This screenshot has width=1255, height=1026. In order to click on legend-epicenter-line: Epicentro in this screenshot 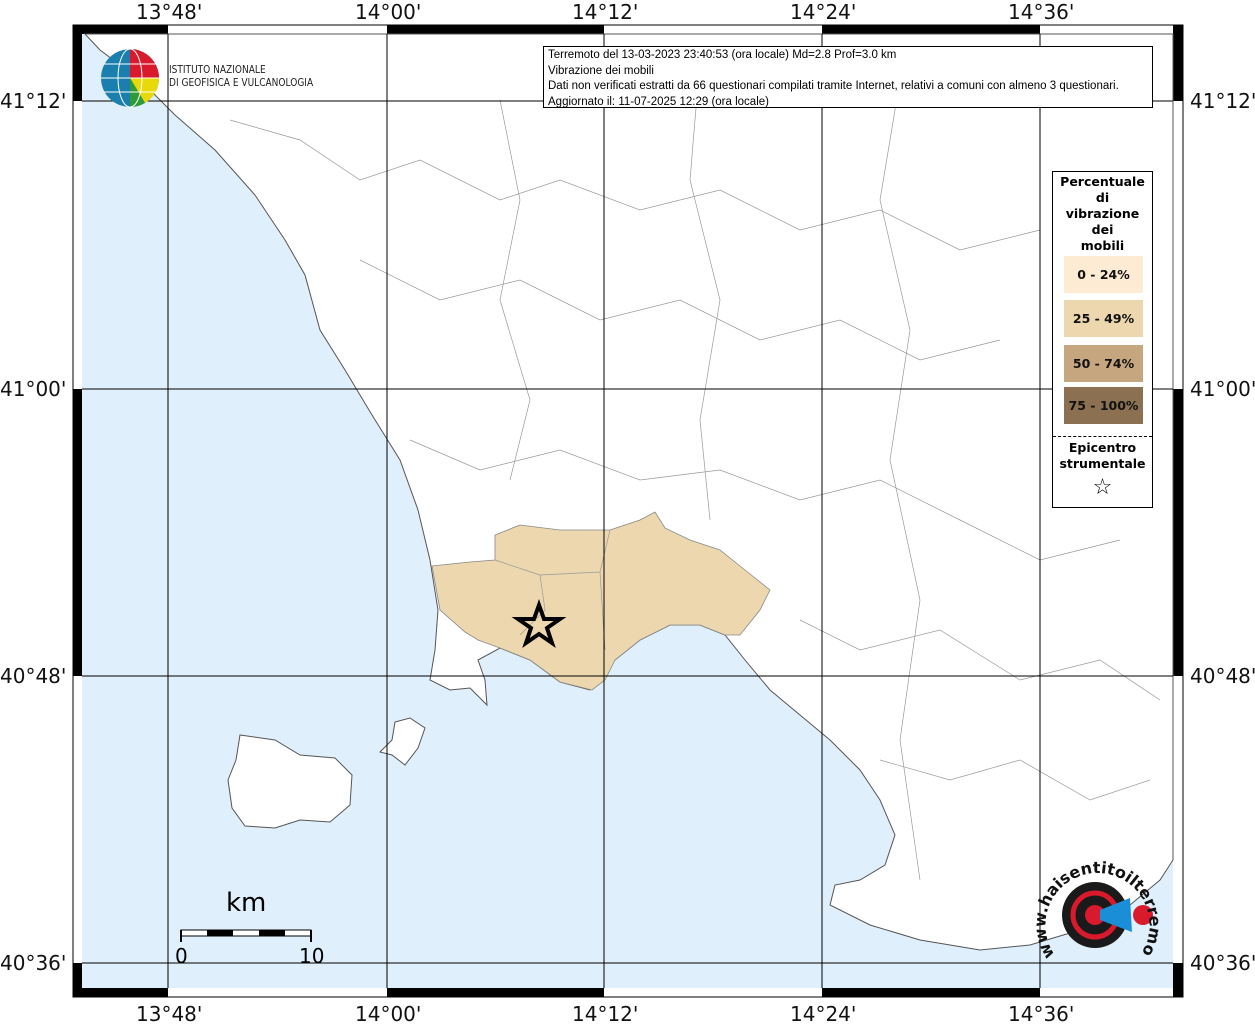, I will do `click(1102, 447)`.